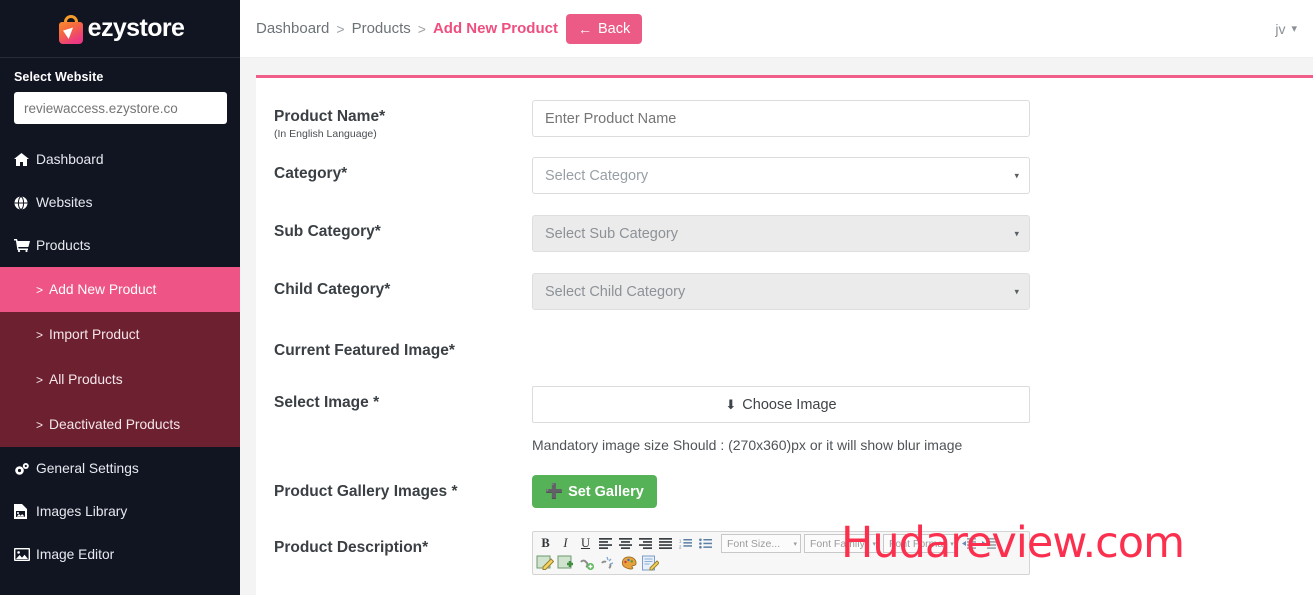 This screenshot has width=1313, height=595. I want to click on user-initials: jv, so click(1280, 28).